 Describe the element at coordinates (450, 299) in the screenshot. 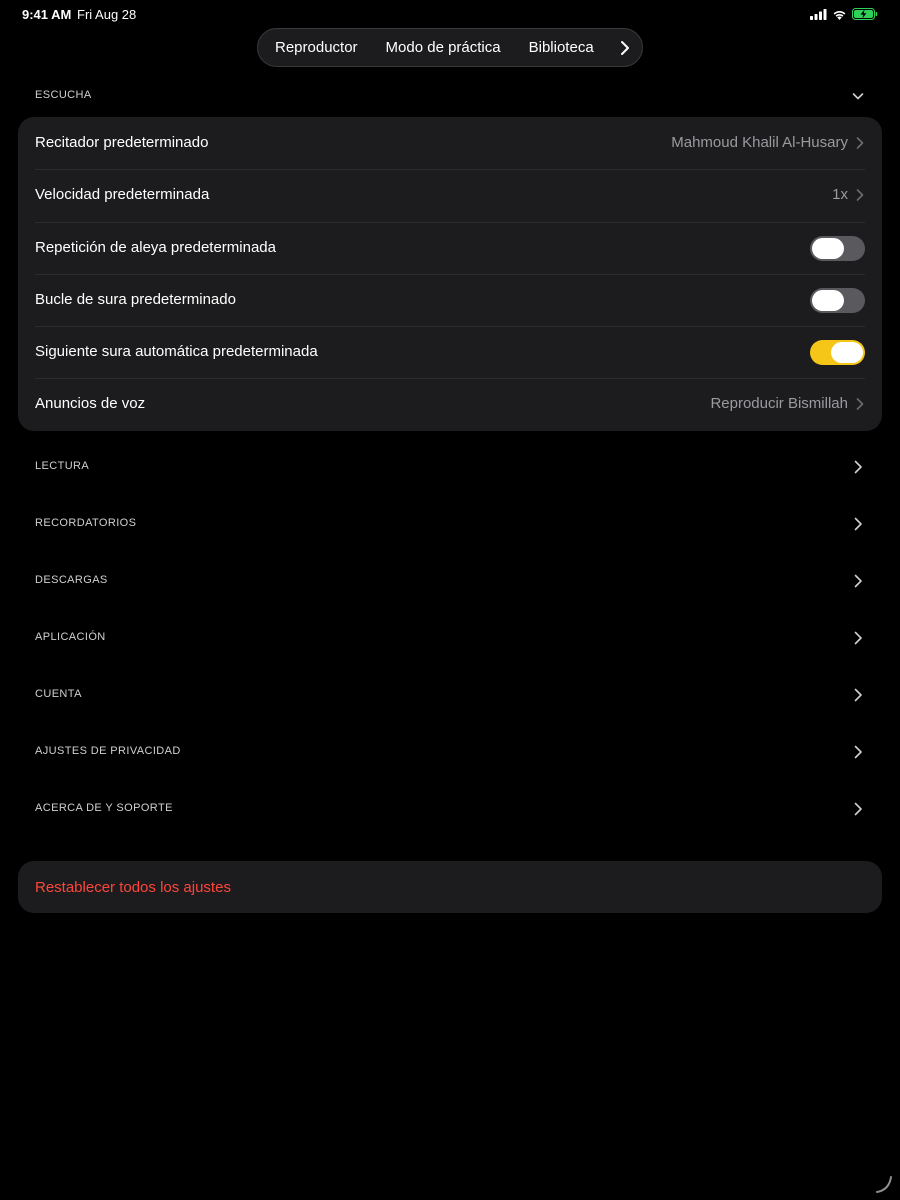

I see `row-surah-loop: Bucle de sura predeterminado` at that location.